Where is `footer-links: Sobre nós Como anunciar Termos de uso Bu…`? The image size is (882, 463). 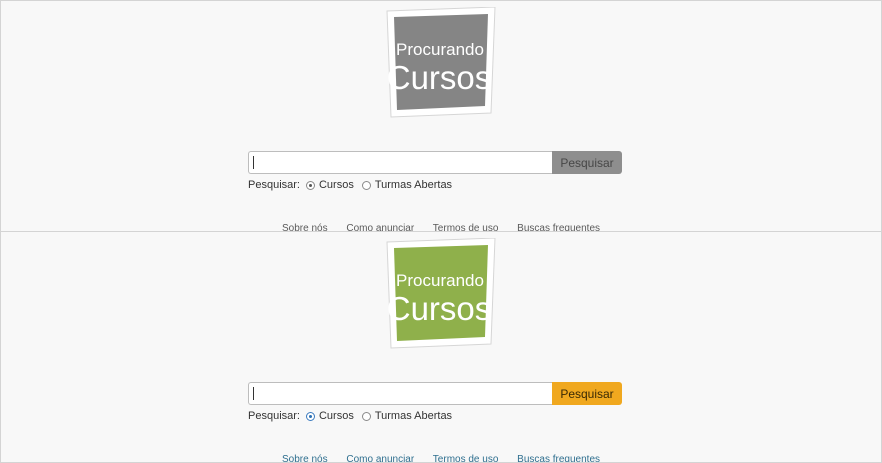
footer-links: Sobre nós Como anunciar Termos de uso Bu… is located at coordinates (449, 458).